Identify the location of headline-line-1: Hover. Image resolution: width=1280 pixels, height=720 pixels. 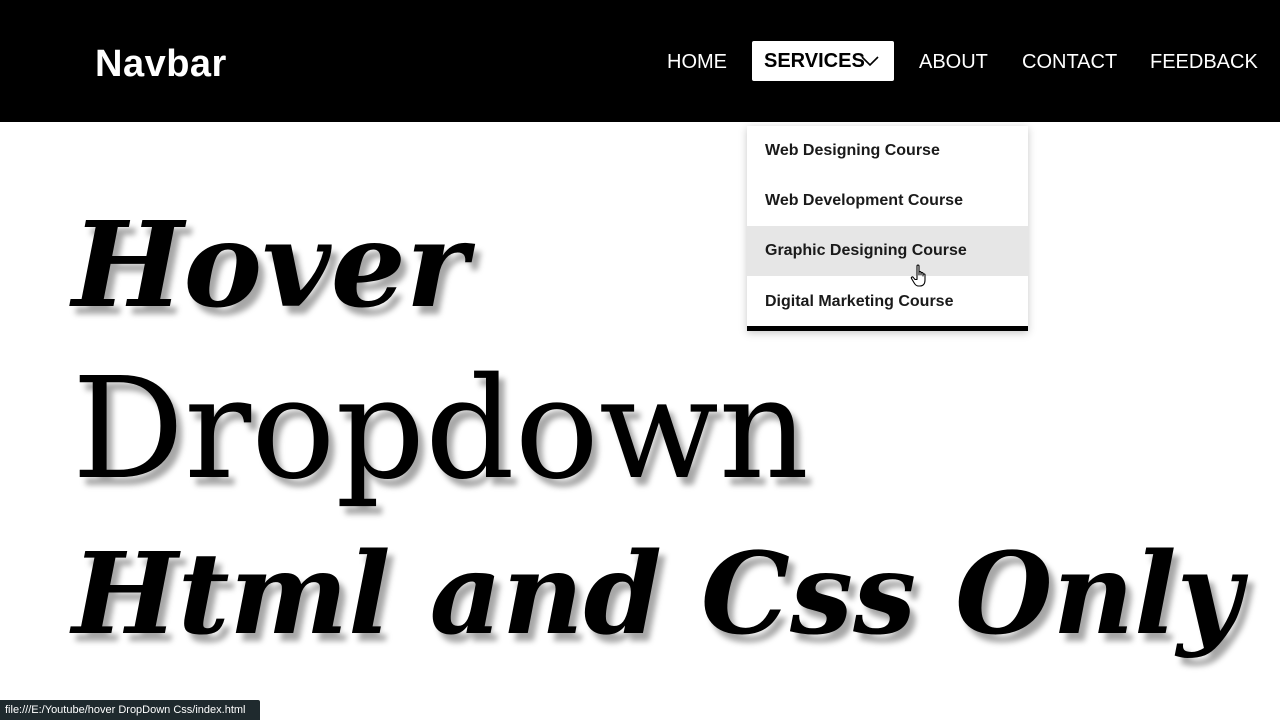
(270, 264).